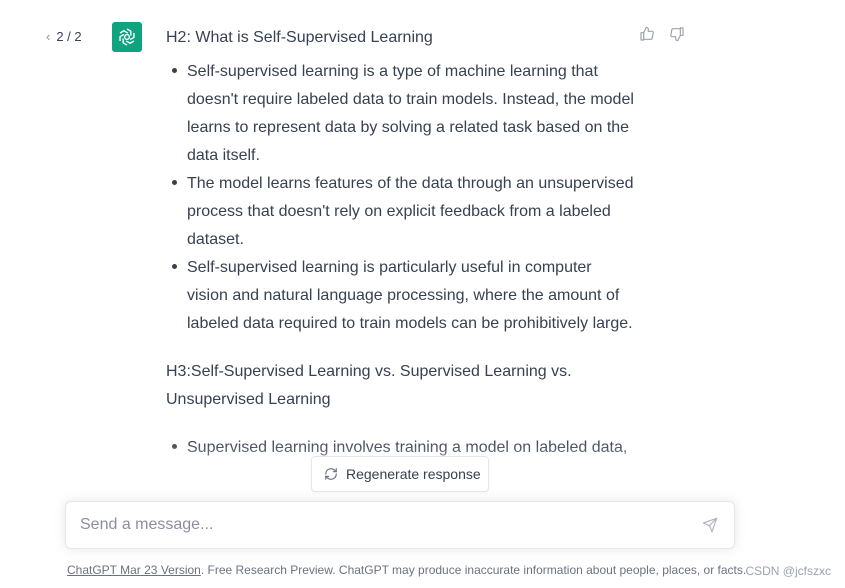  I want to click on refresh-icon, so click(331, 474).